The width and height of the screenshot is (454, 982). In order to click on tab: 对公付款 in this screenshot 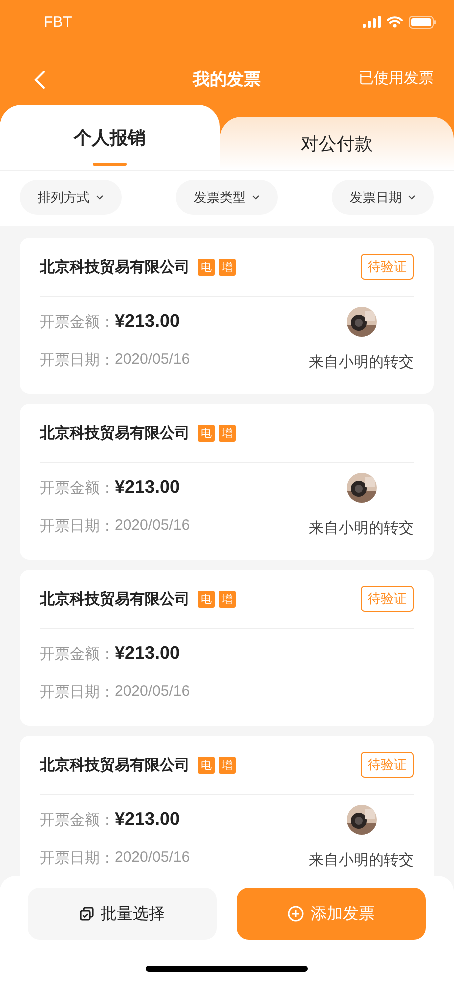, I will do `click(337, 143)`.